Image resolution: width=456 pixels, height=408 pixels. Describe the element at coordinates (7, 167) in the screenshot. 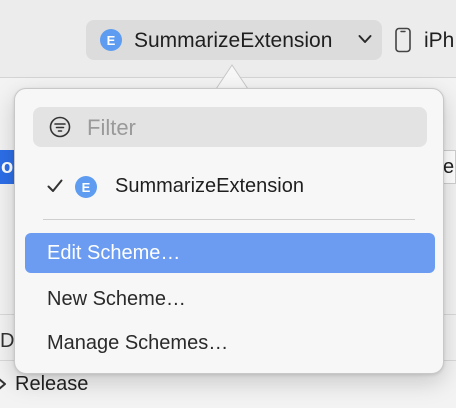

I see `background-selected-tab: o` at that location.